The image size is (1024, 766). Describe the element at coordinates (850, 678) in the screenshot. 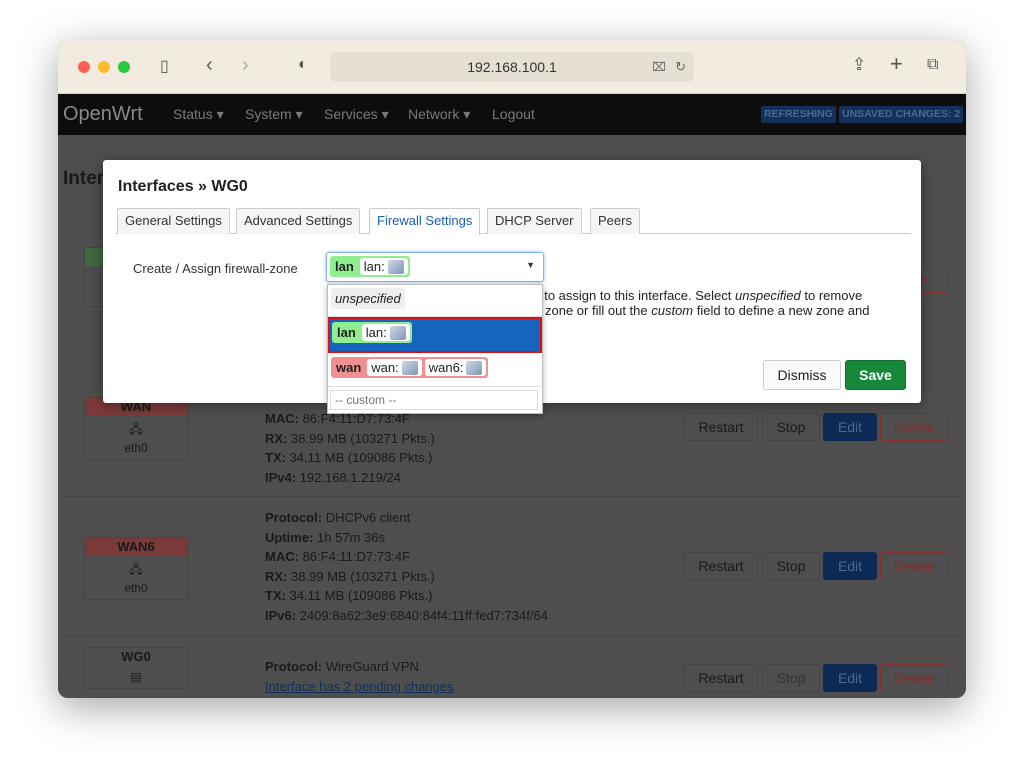

I see `edit-button-wg0: Edit` at that location.